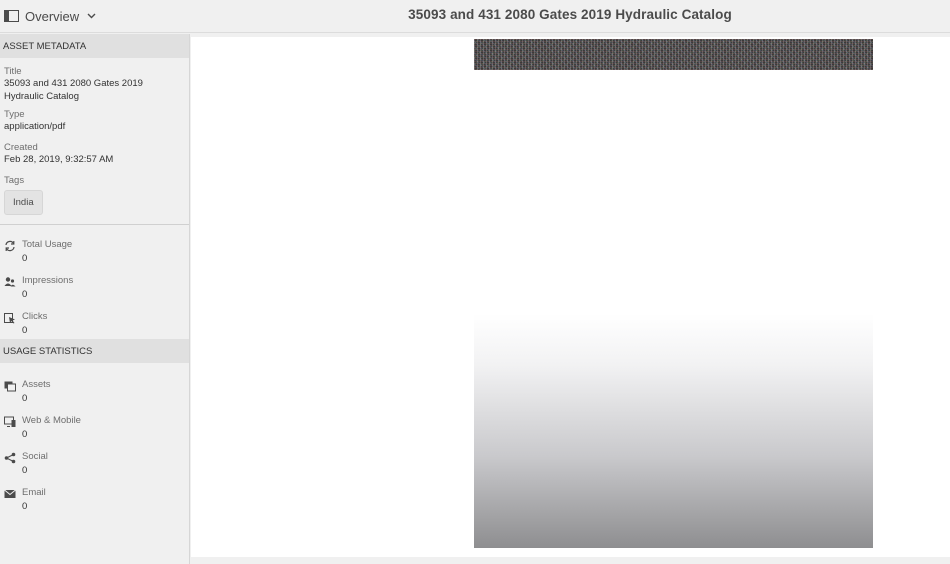 The height and width of the screenshot is (564, 950). I want to click on title-label: Title, so click(13, 71).